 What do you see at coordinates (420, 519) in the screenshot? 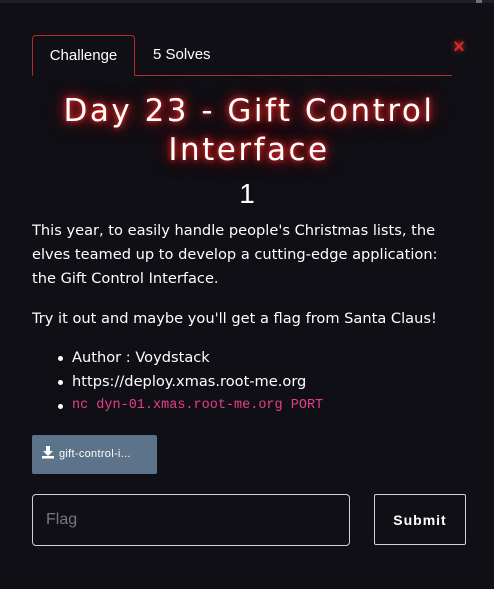
I see `submit-button: Submit` at bounding box center [420, 519].